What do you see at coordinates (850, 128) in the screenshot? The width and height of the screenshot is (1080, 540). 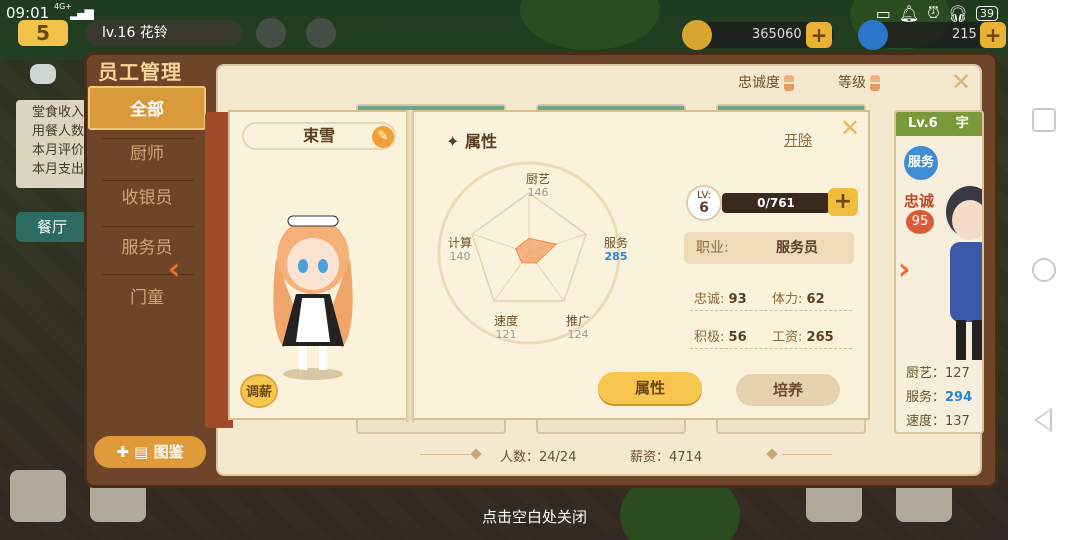 I see `close-detail-button: ✕` at bounding box center [850, 128].